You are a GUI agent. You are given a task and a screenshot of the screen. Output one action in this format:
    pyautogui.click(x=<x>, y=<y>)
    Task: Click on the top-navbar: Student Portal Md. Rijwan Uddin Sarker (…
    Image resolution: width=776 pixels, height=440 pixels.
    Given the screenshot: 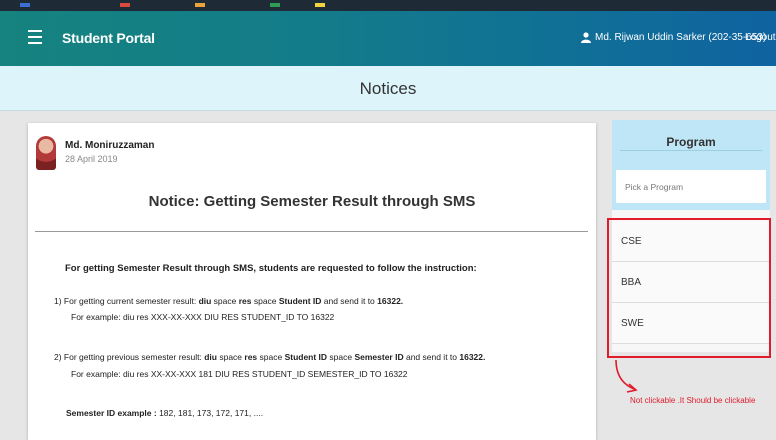 What is the action you would take?
    pyautogui.click(x=388, y=38)
    